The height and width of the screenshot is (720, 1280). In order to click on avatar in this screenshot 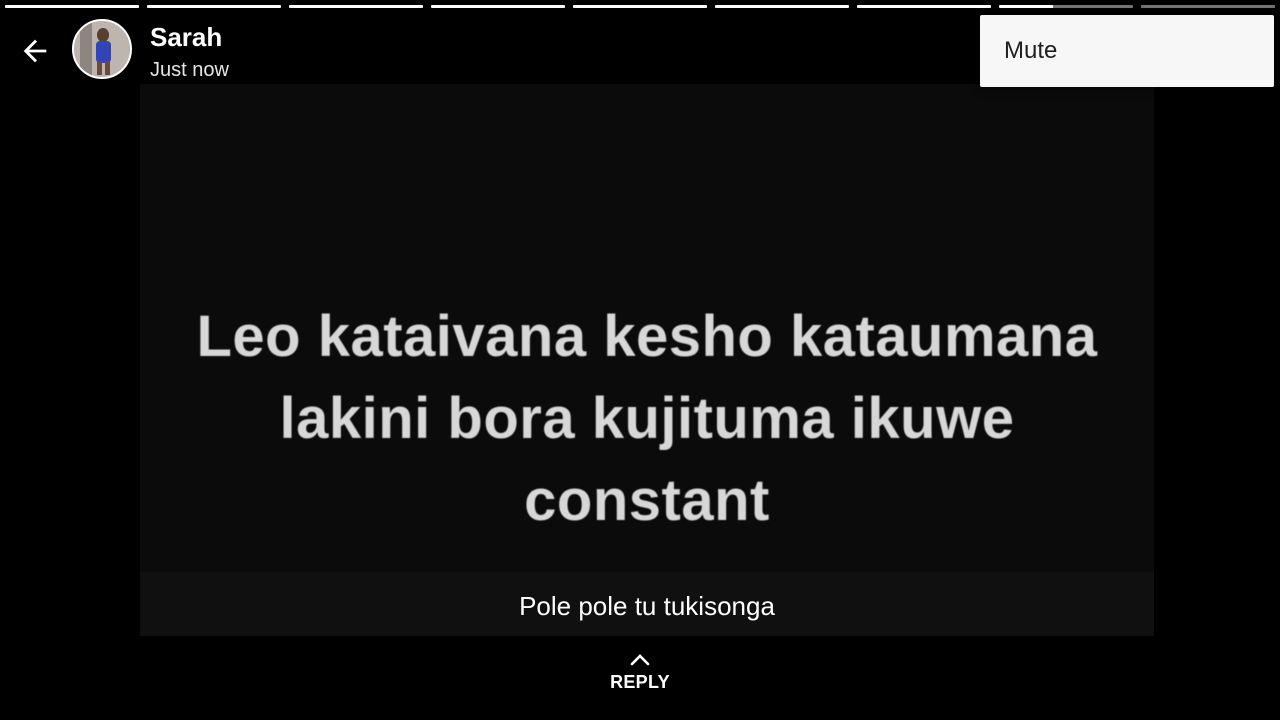, I will do `click(102, 49)`.